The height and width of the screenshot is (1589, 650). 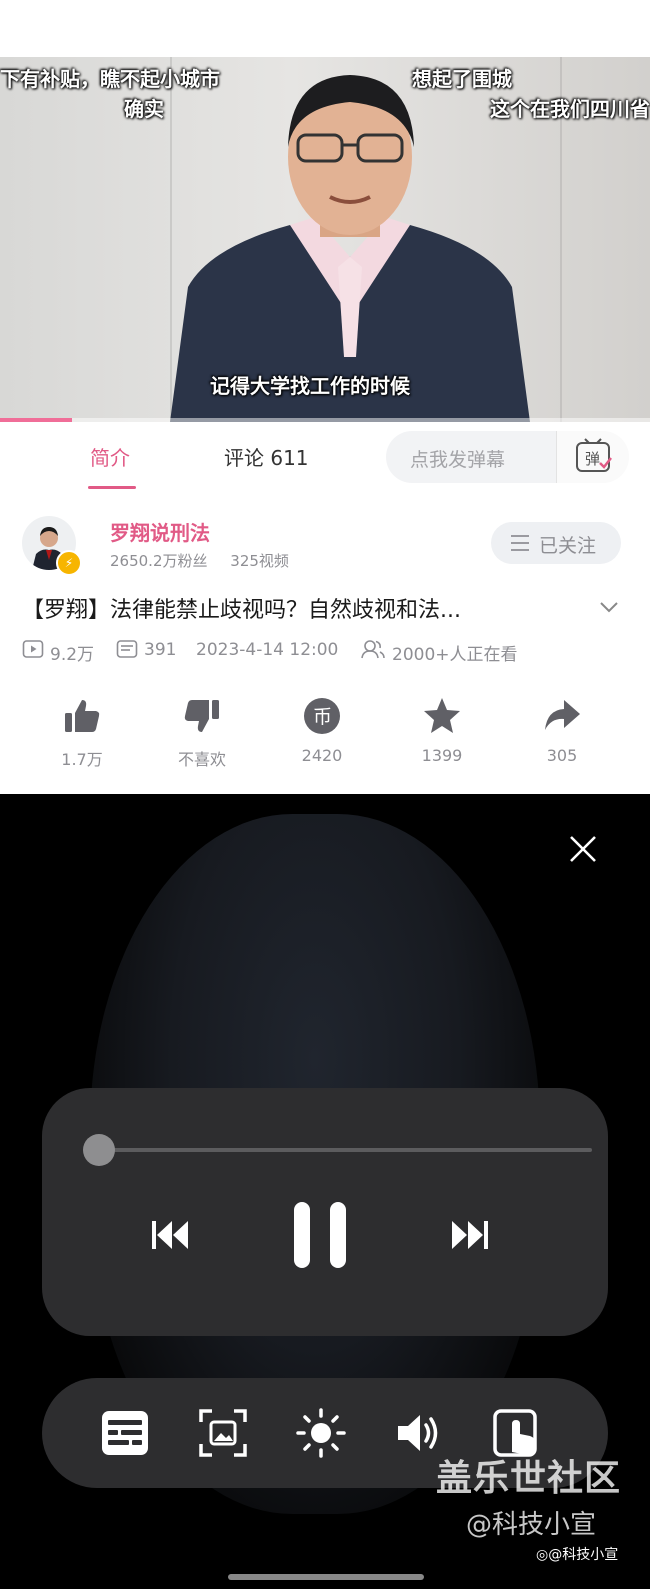 I want to click on brightness-icon, so click(x=321, y=1433).